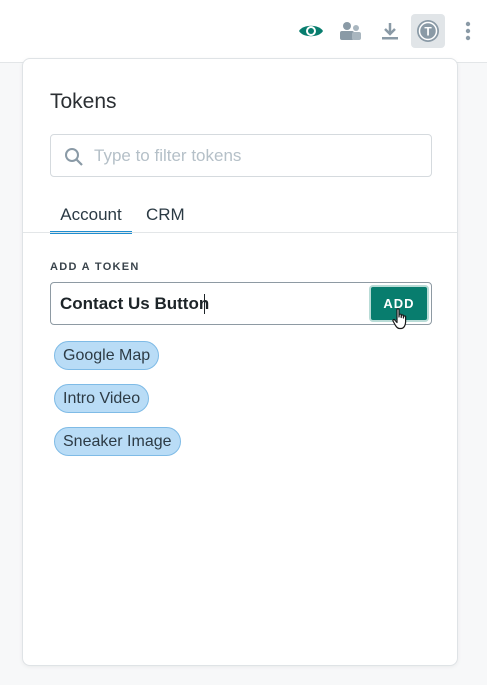 This screenshot has width=487, height=685. What do you see at coordinates (91, 219) in the screenshot?
I see `tab-account: Account` at bounding box center [91, 219].